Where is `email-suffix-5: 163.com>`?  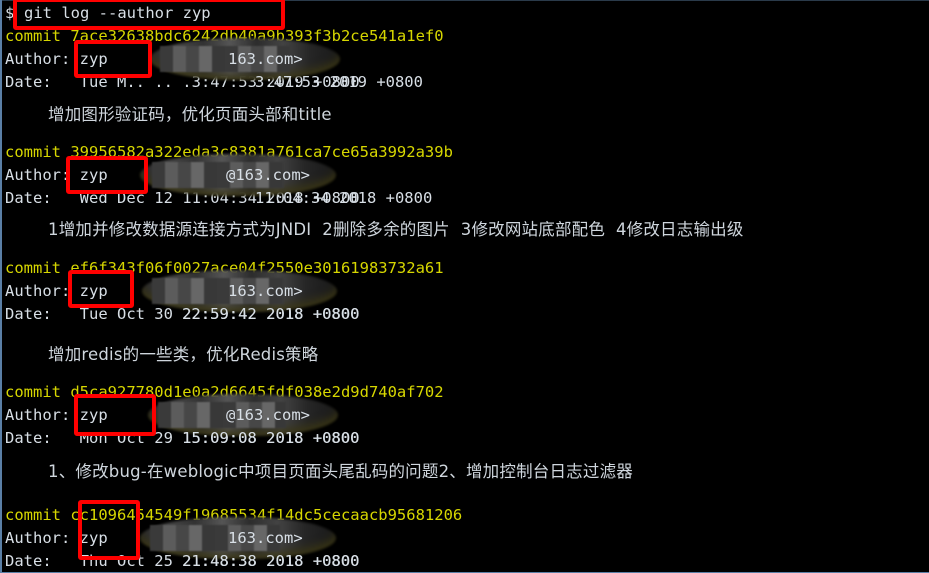
email-suffix-5: 163.com> is located at coordinates (265, 538).